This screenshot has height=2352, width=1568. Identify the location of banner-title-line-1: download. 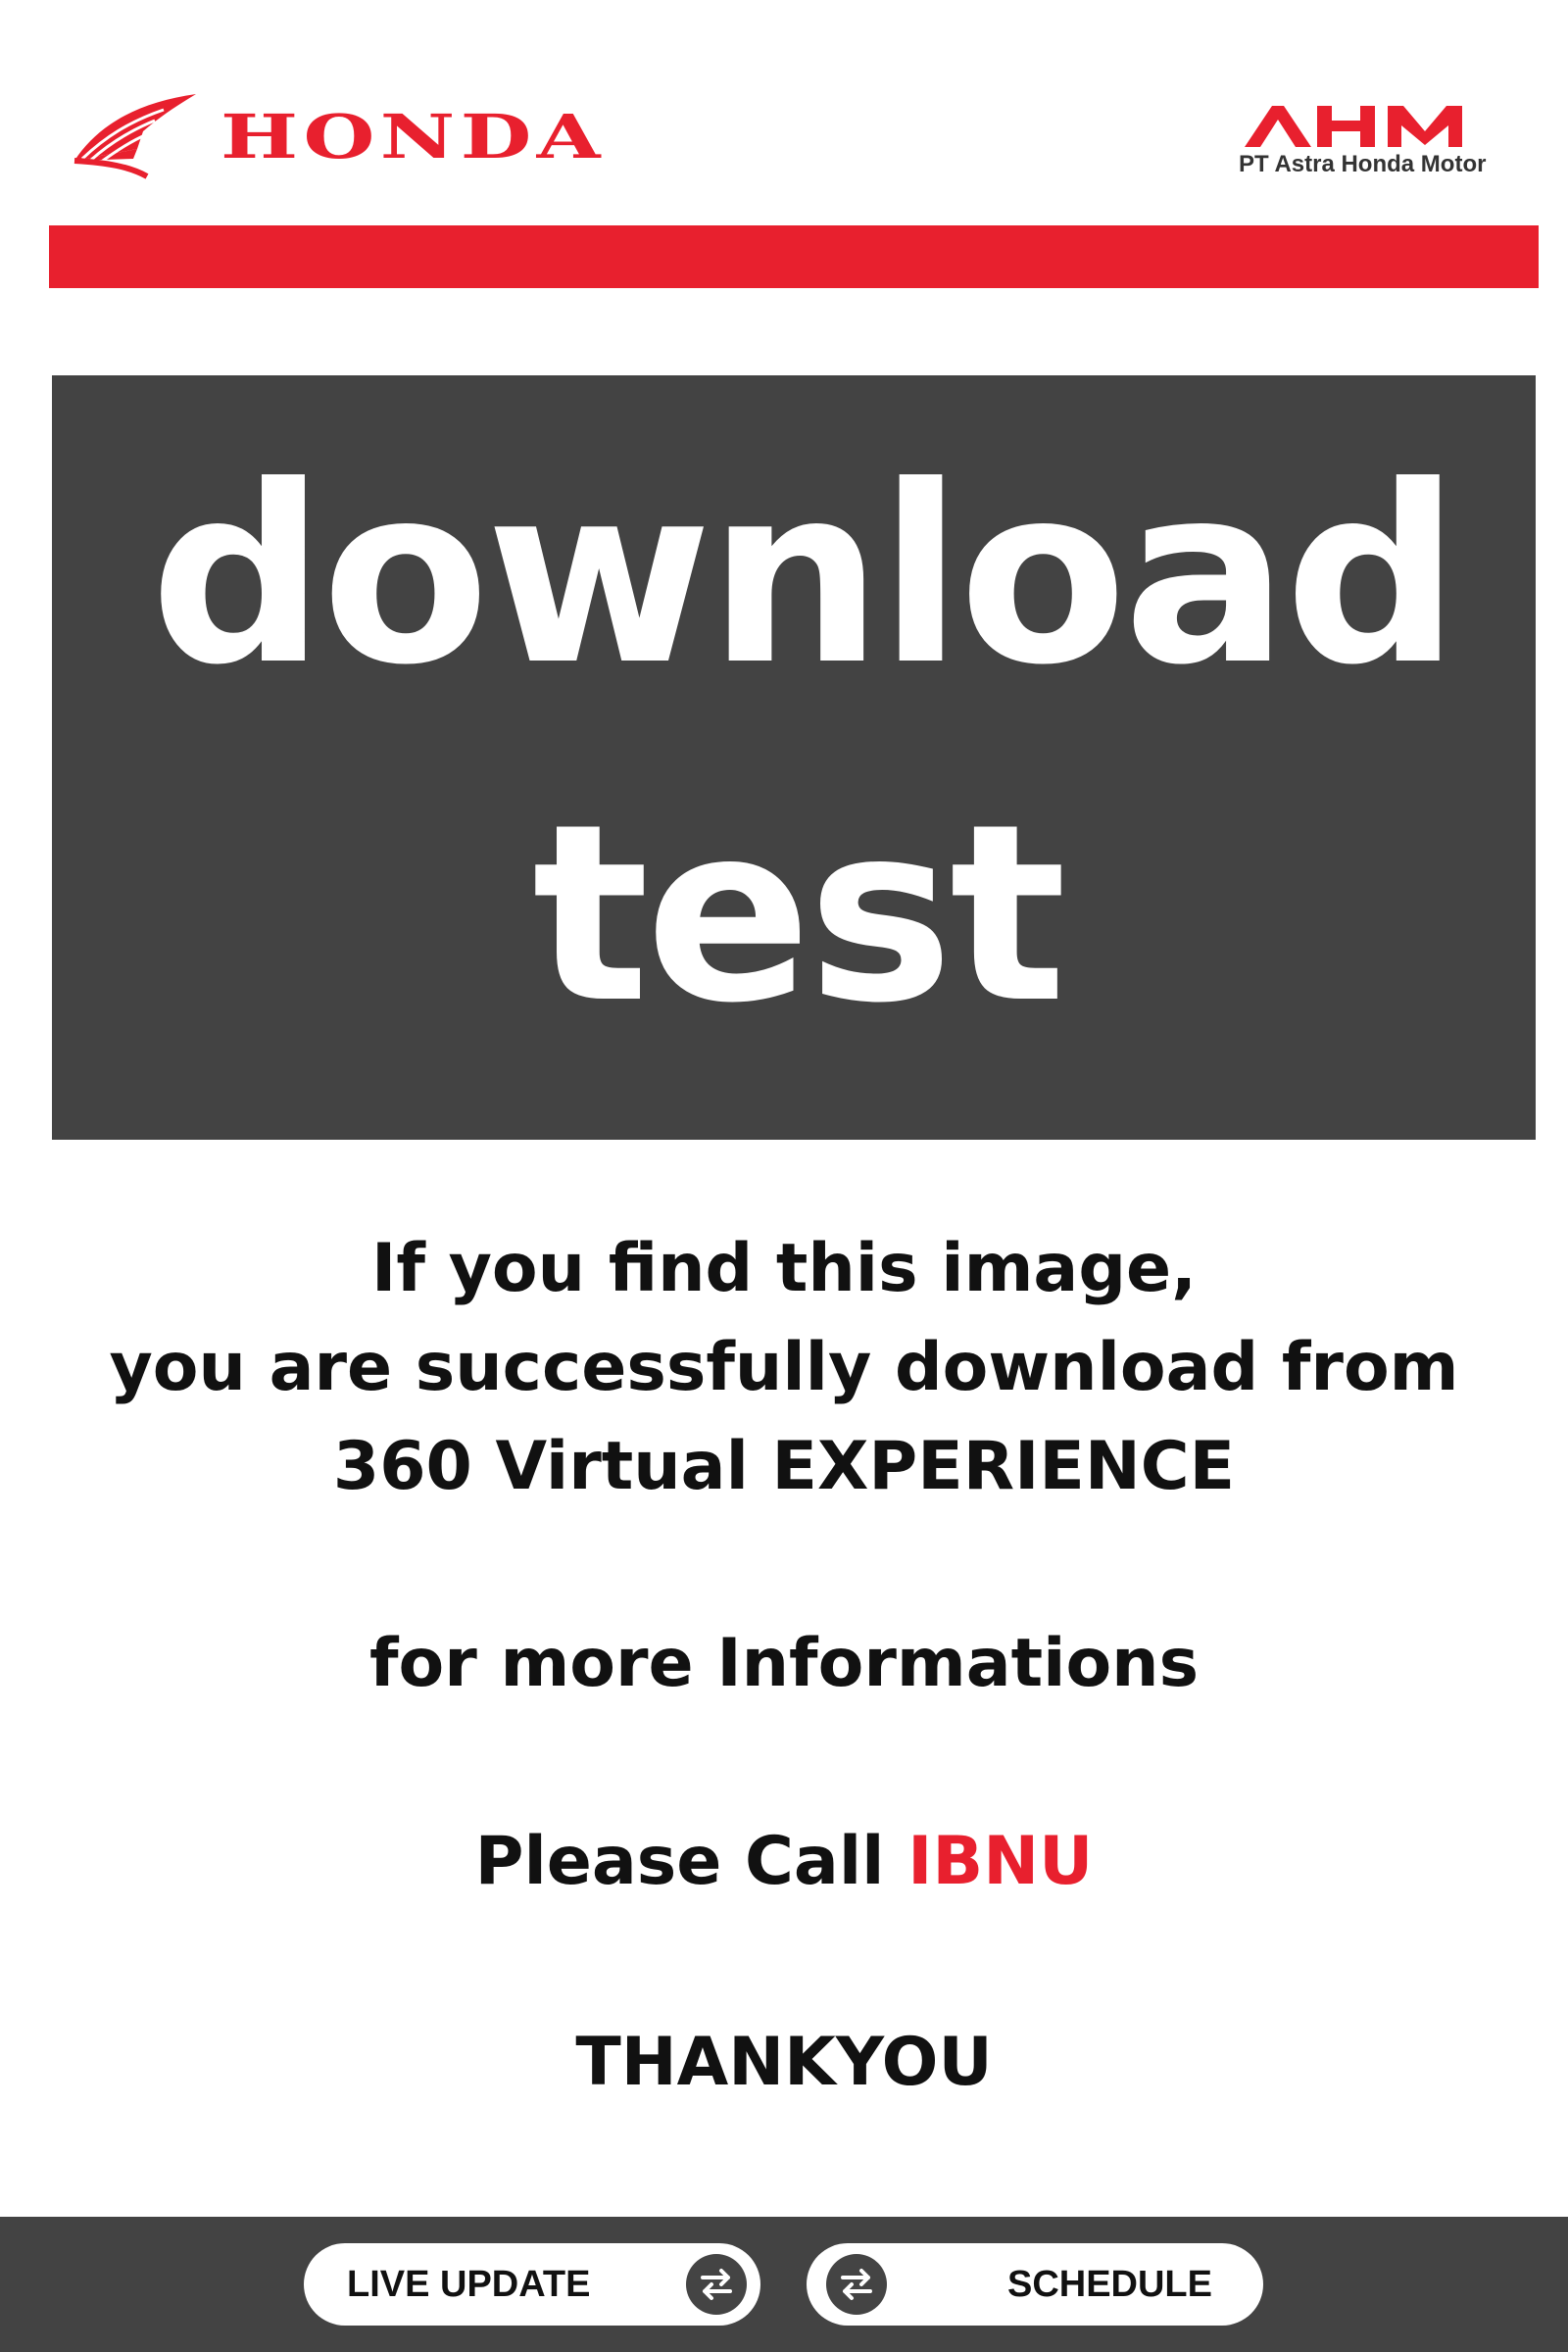
(805, 575).